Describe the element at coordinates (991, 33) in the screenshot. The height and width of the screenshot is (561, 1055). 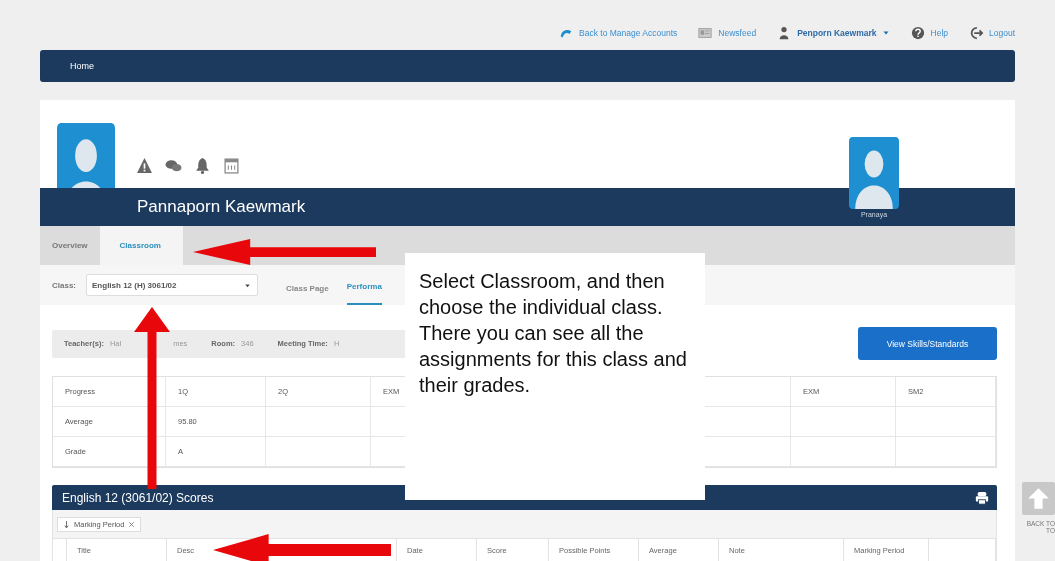
I see `top-link: Logout` at that location.